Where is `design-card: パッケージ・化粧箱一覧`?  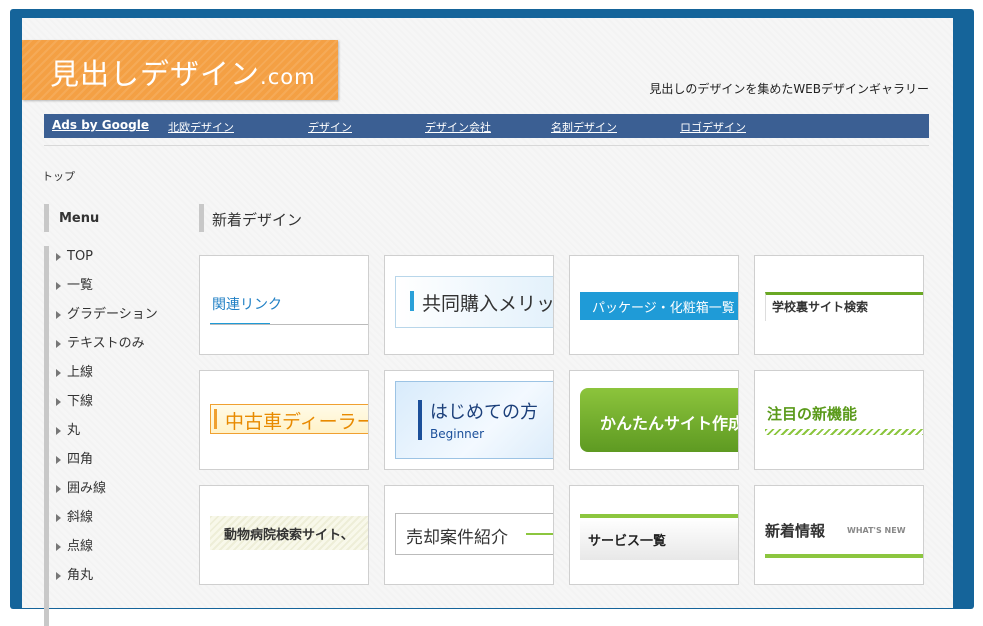
design-card: パッケージ・化粧箱一覧 is located at coordinates (654, 305).